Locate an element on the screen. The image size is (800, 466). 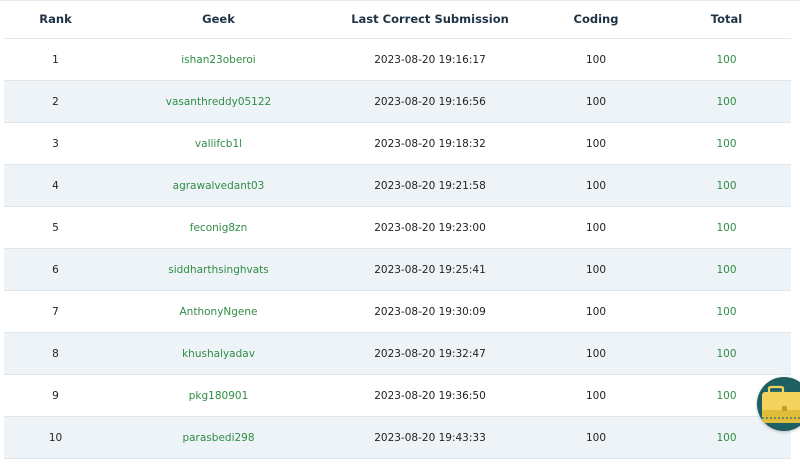
geek-link: pkg180901 is located at coordinates (219, 396).